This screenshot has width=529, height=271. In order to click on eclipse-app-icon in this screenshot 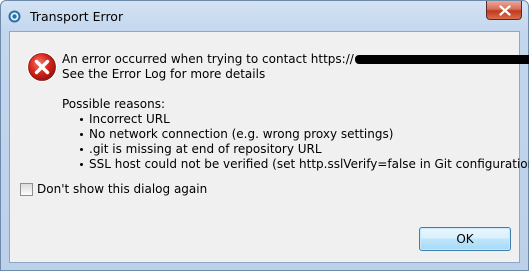, I will do `click(14, 16)`.